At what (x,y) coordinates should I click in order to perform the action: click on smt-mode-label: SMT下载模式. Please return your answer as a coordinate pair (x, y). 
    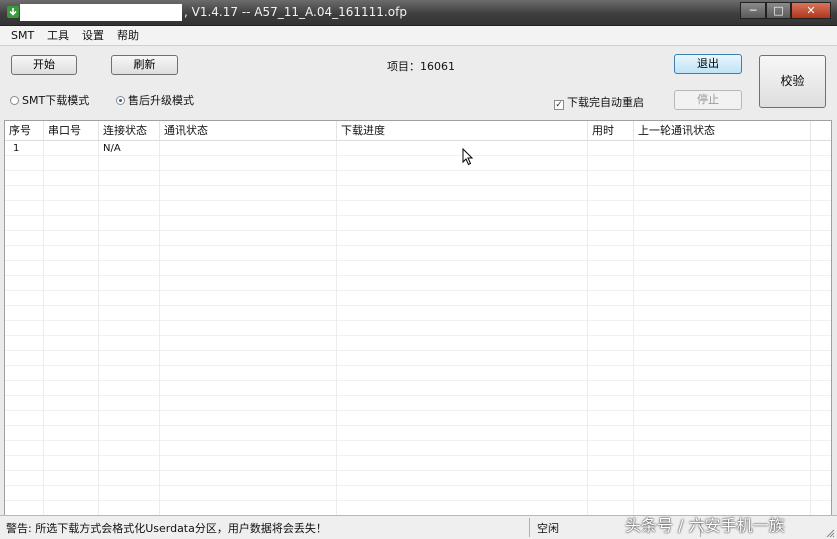
    Looking at the image, I should click on (56, 100).